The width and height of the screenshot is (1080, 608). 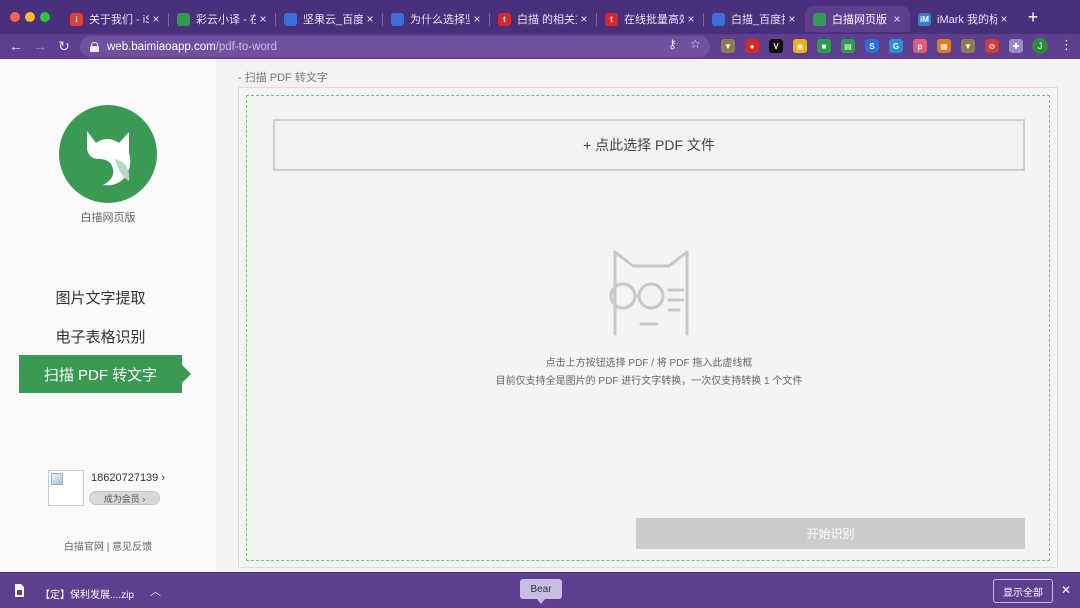 I want to click on download-file-name: 【定】保利发展....zip, so click(x=87, y=593).